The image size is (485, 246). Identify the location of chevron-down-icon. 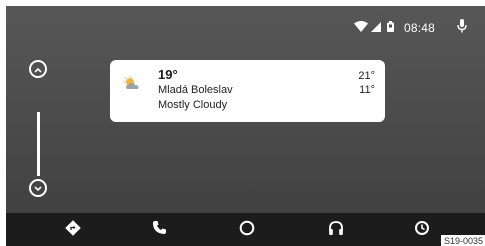
(38, 188).